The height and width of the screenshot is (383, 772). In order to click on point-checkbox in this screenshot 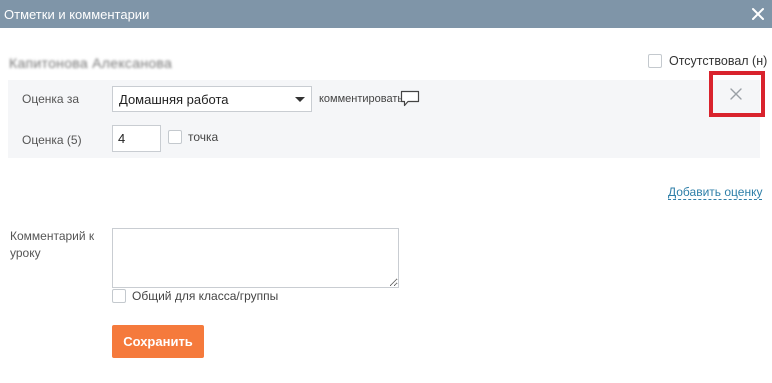, I will do `click(175, 137)`.